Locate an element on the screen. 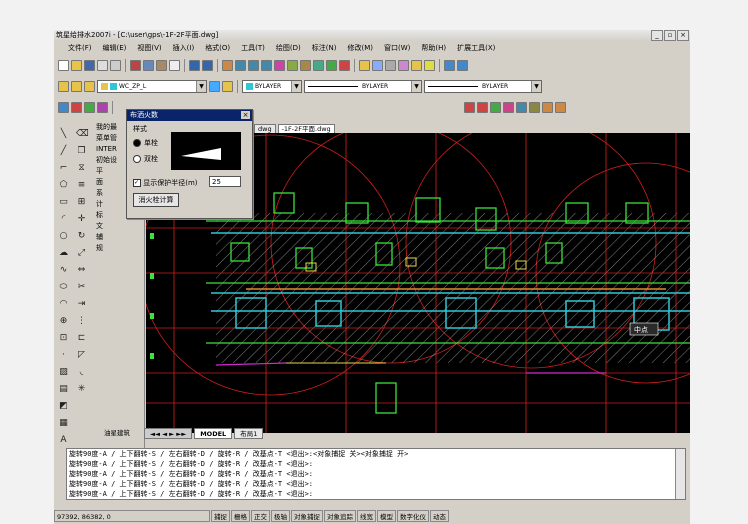  cut-icon is located at coordinates (135, 65).